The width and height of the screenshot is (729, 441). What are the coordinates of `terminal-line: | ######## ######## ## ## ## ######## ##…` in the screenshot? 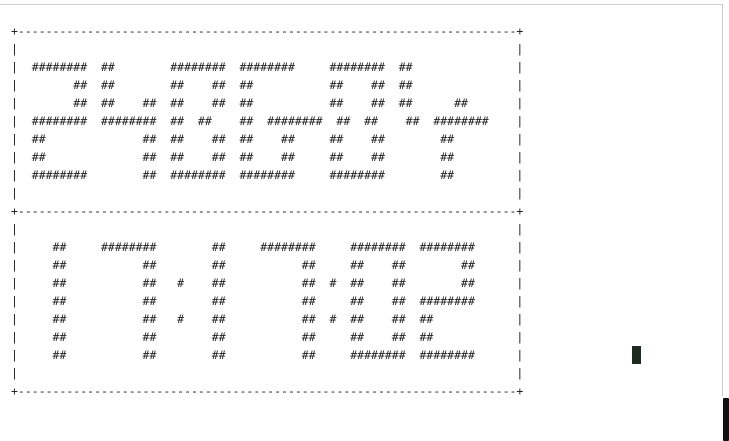 It's located at (267, 121).